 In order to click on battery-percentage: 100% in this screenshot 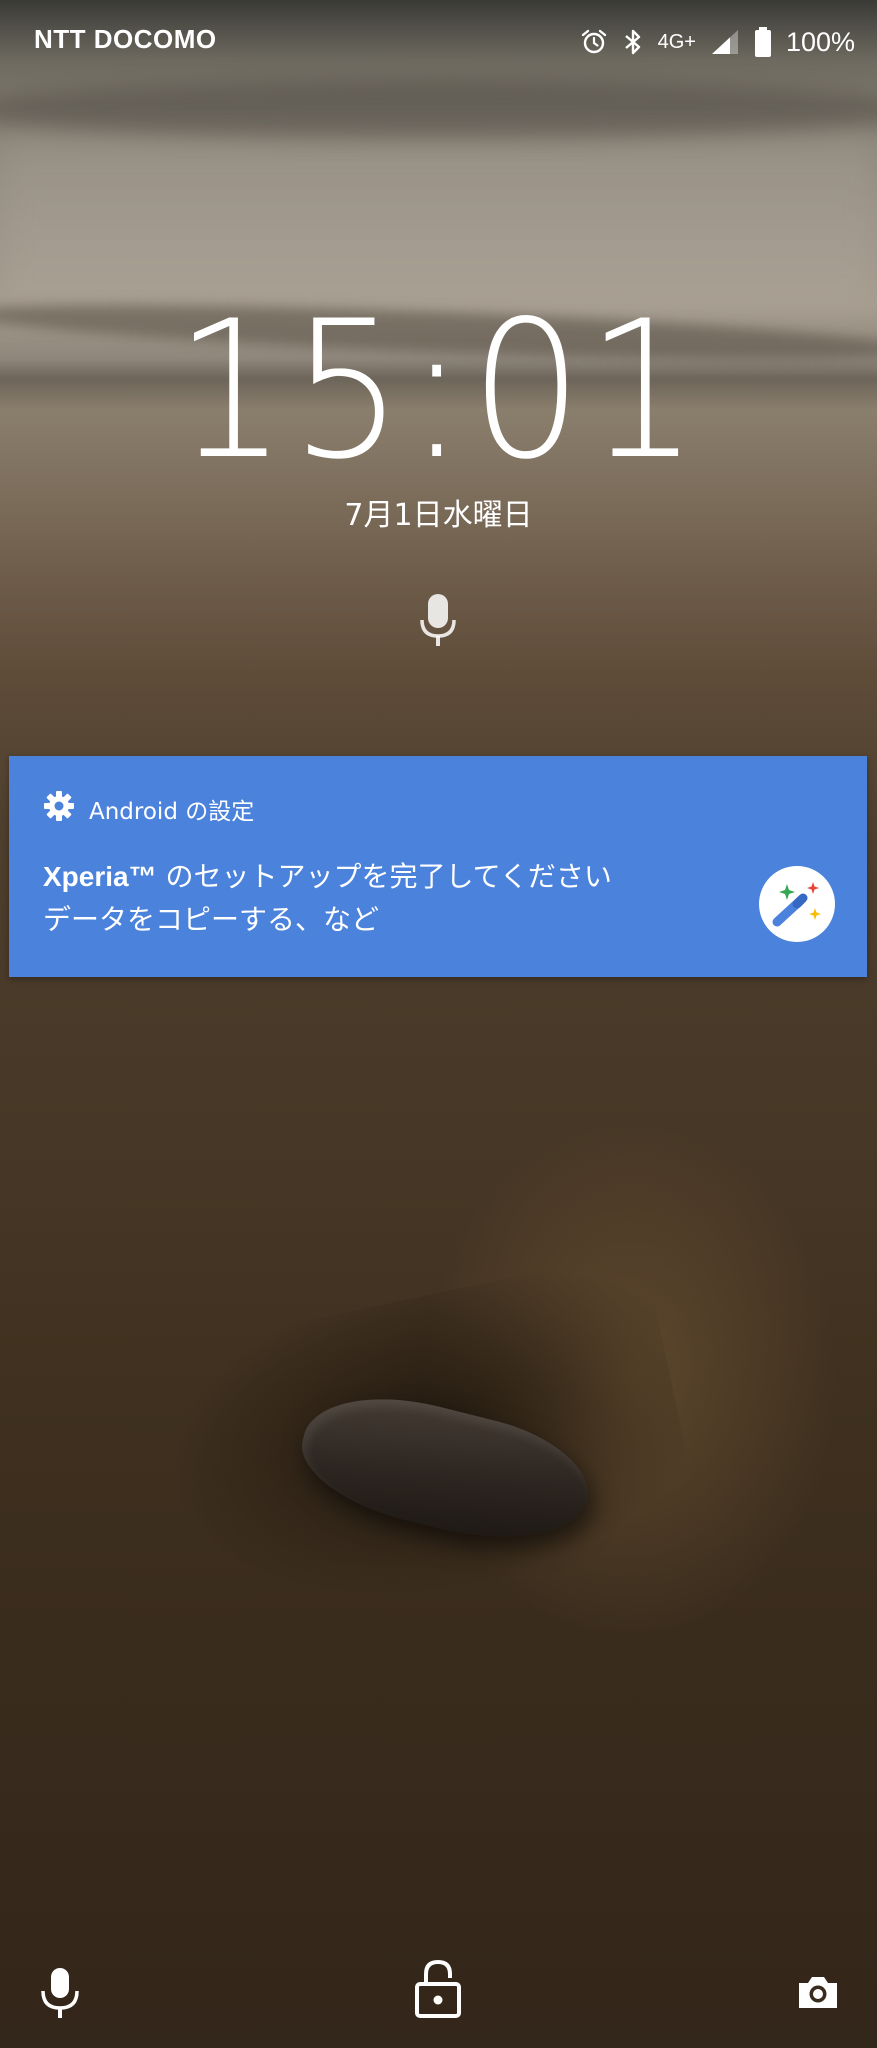, I will do `click(820, 41)`.